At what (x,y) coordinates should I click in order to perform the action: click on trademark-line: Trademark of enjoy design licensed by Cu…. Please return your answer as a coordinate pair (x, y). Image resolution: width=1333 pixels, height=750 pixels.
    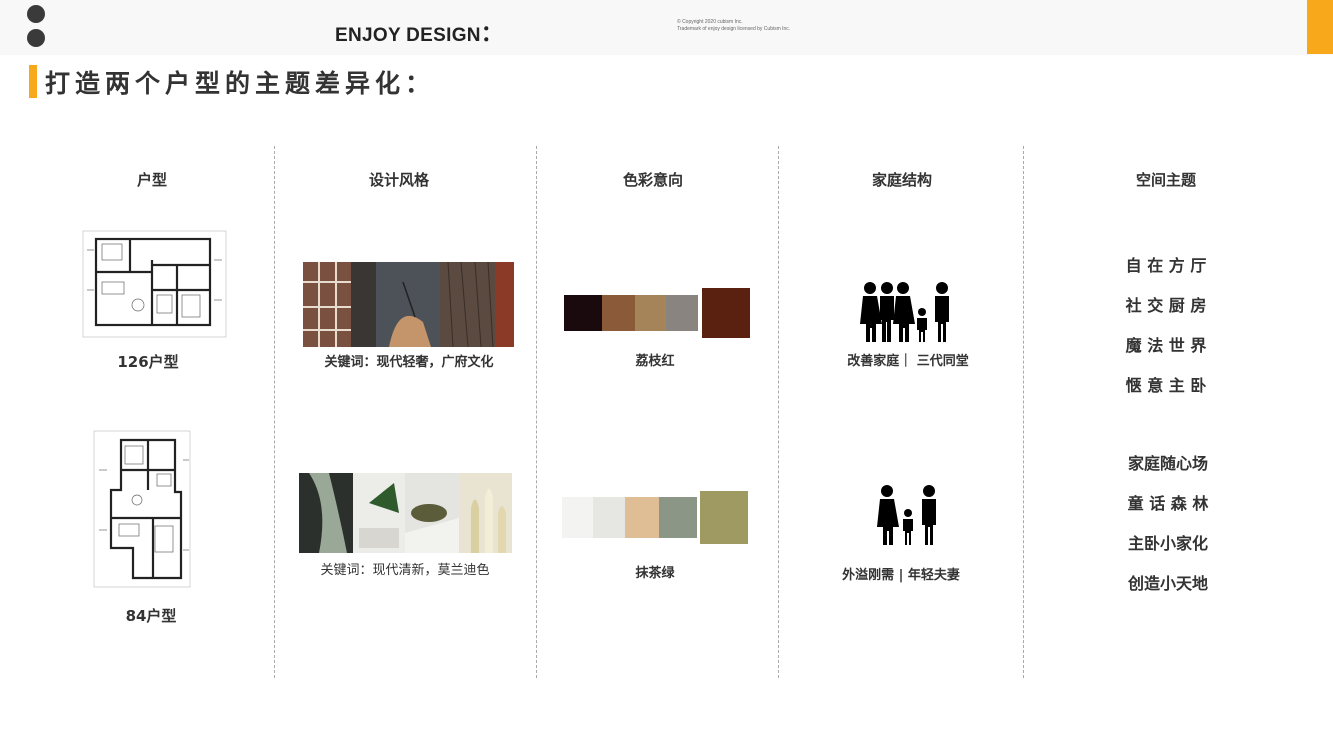
    Looking at the image, I should click on (734, 29).